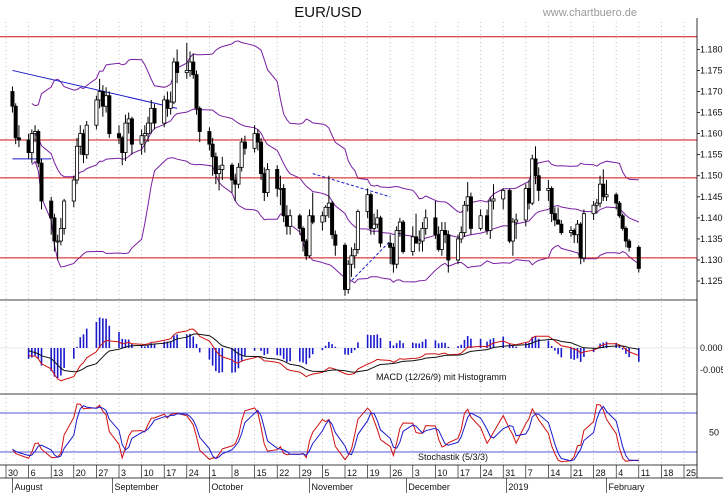  Describe the element at coordinates (328, 12) in the screenshot. I see `chart-title: EUR/USD` at that location.